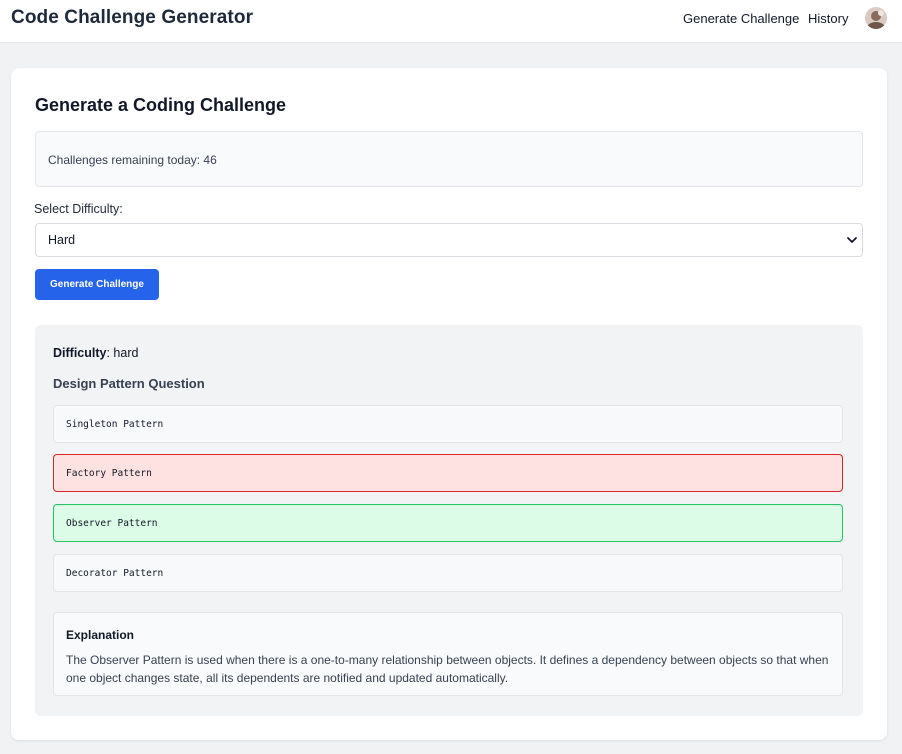 The image size is (902, 754). I want to click on avatar, so click(876, 18).